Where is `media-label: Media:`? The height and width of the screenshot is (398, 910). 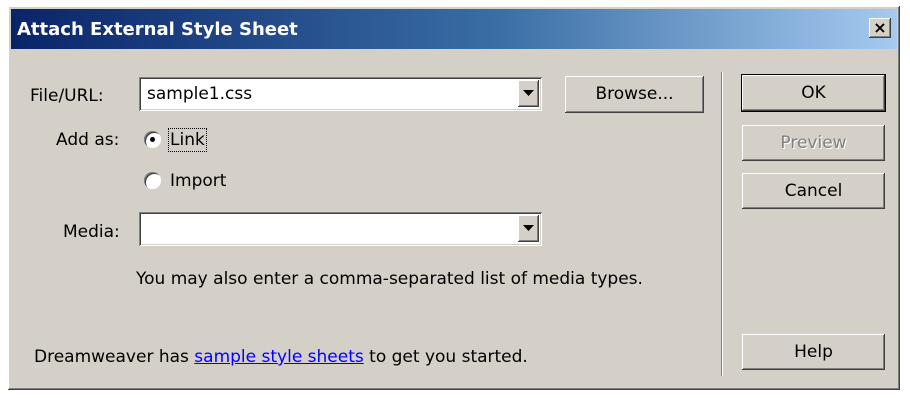 media-label: Media: is located at coordinates (91, 232).